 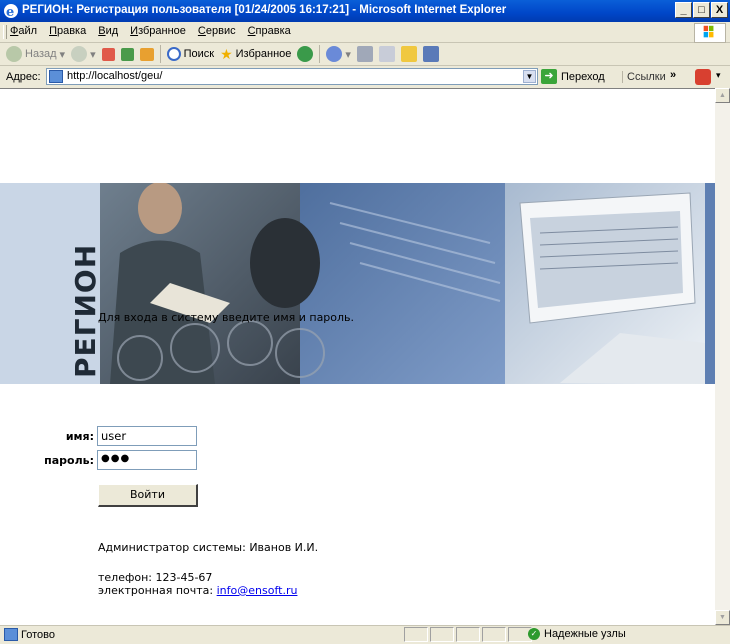 I want to click on minimize-button: _, so click(x=683, y=10).